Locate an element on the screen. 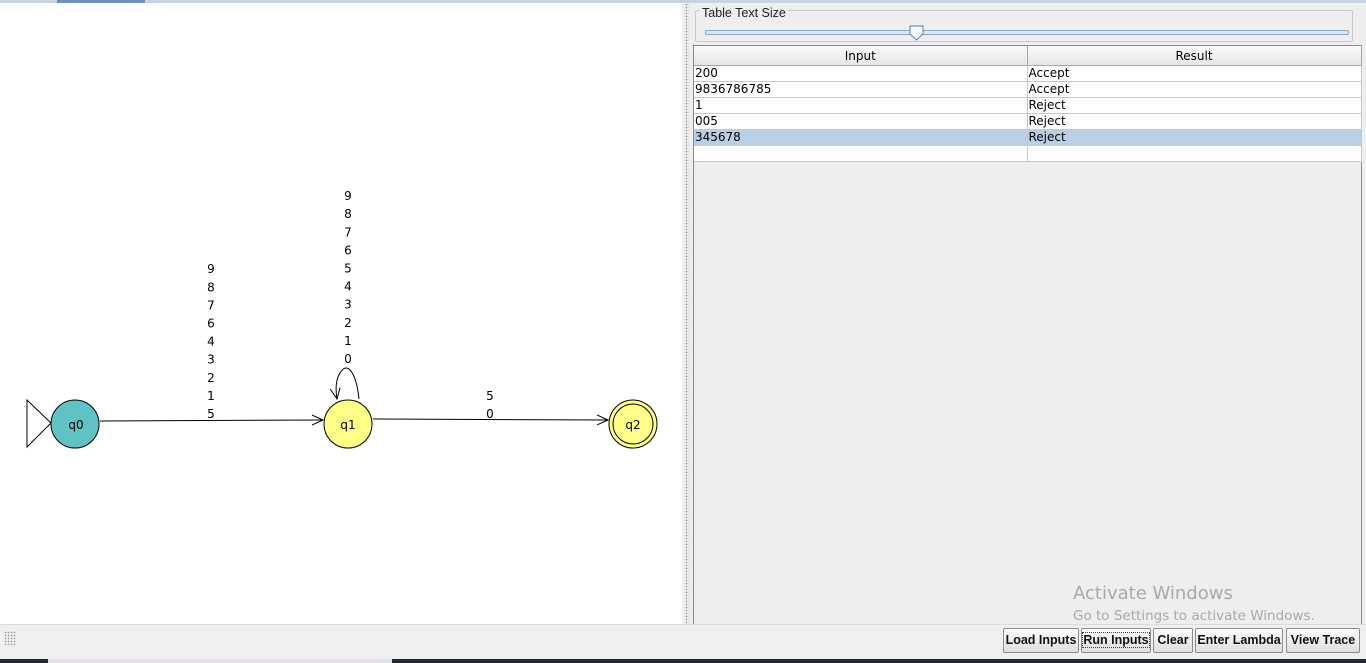 The image size is (1366, 663). load-inputs-button: Load Inputs is located at coordinates (1041, 640).